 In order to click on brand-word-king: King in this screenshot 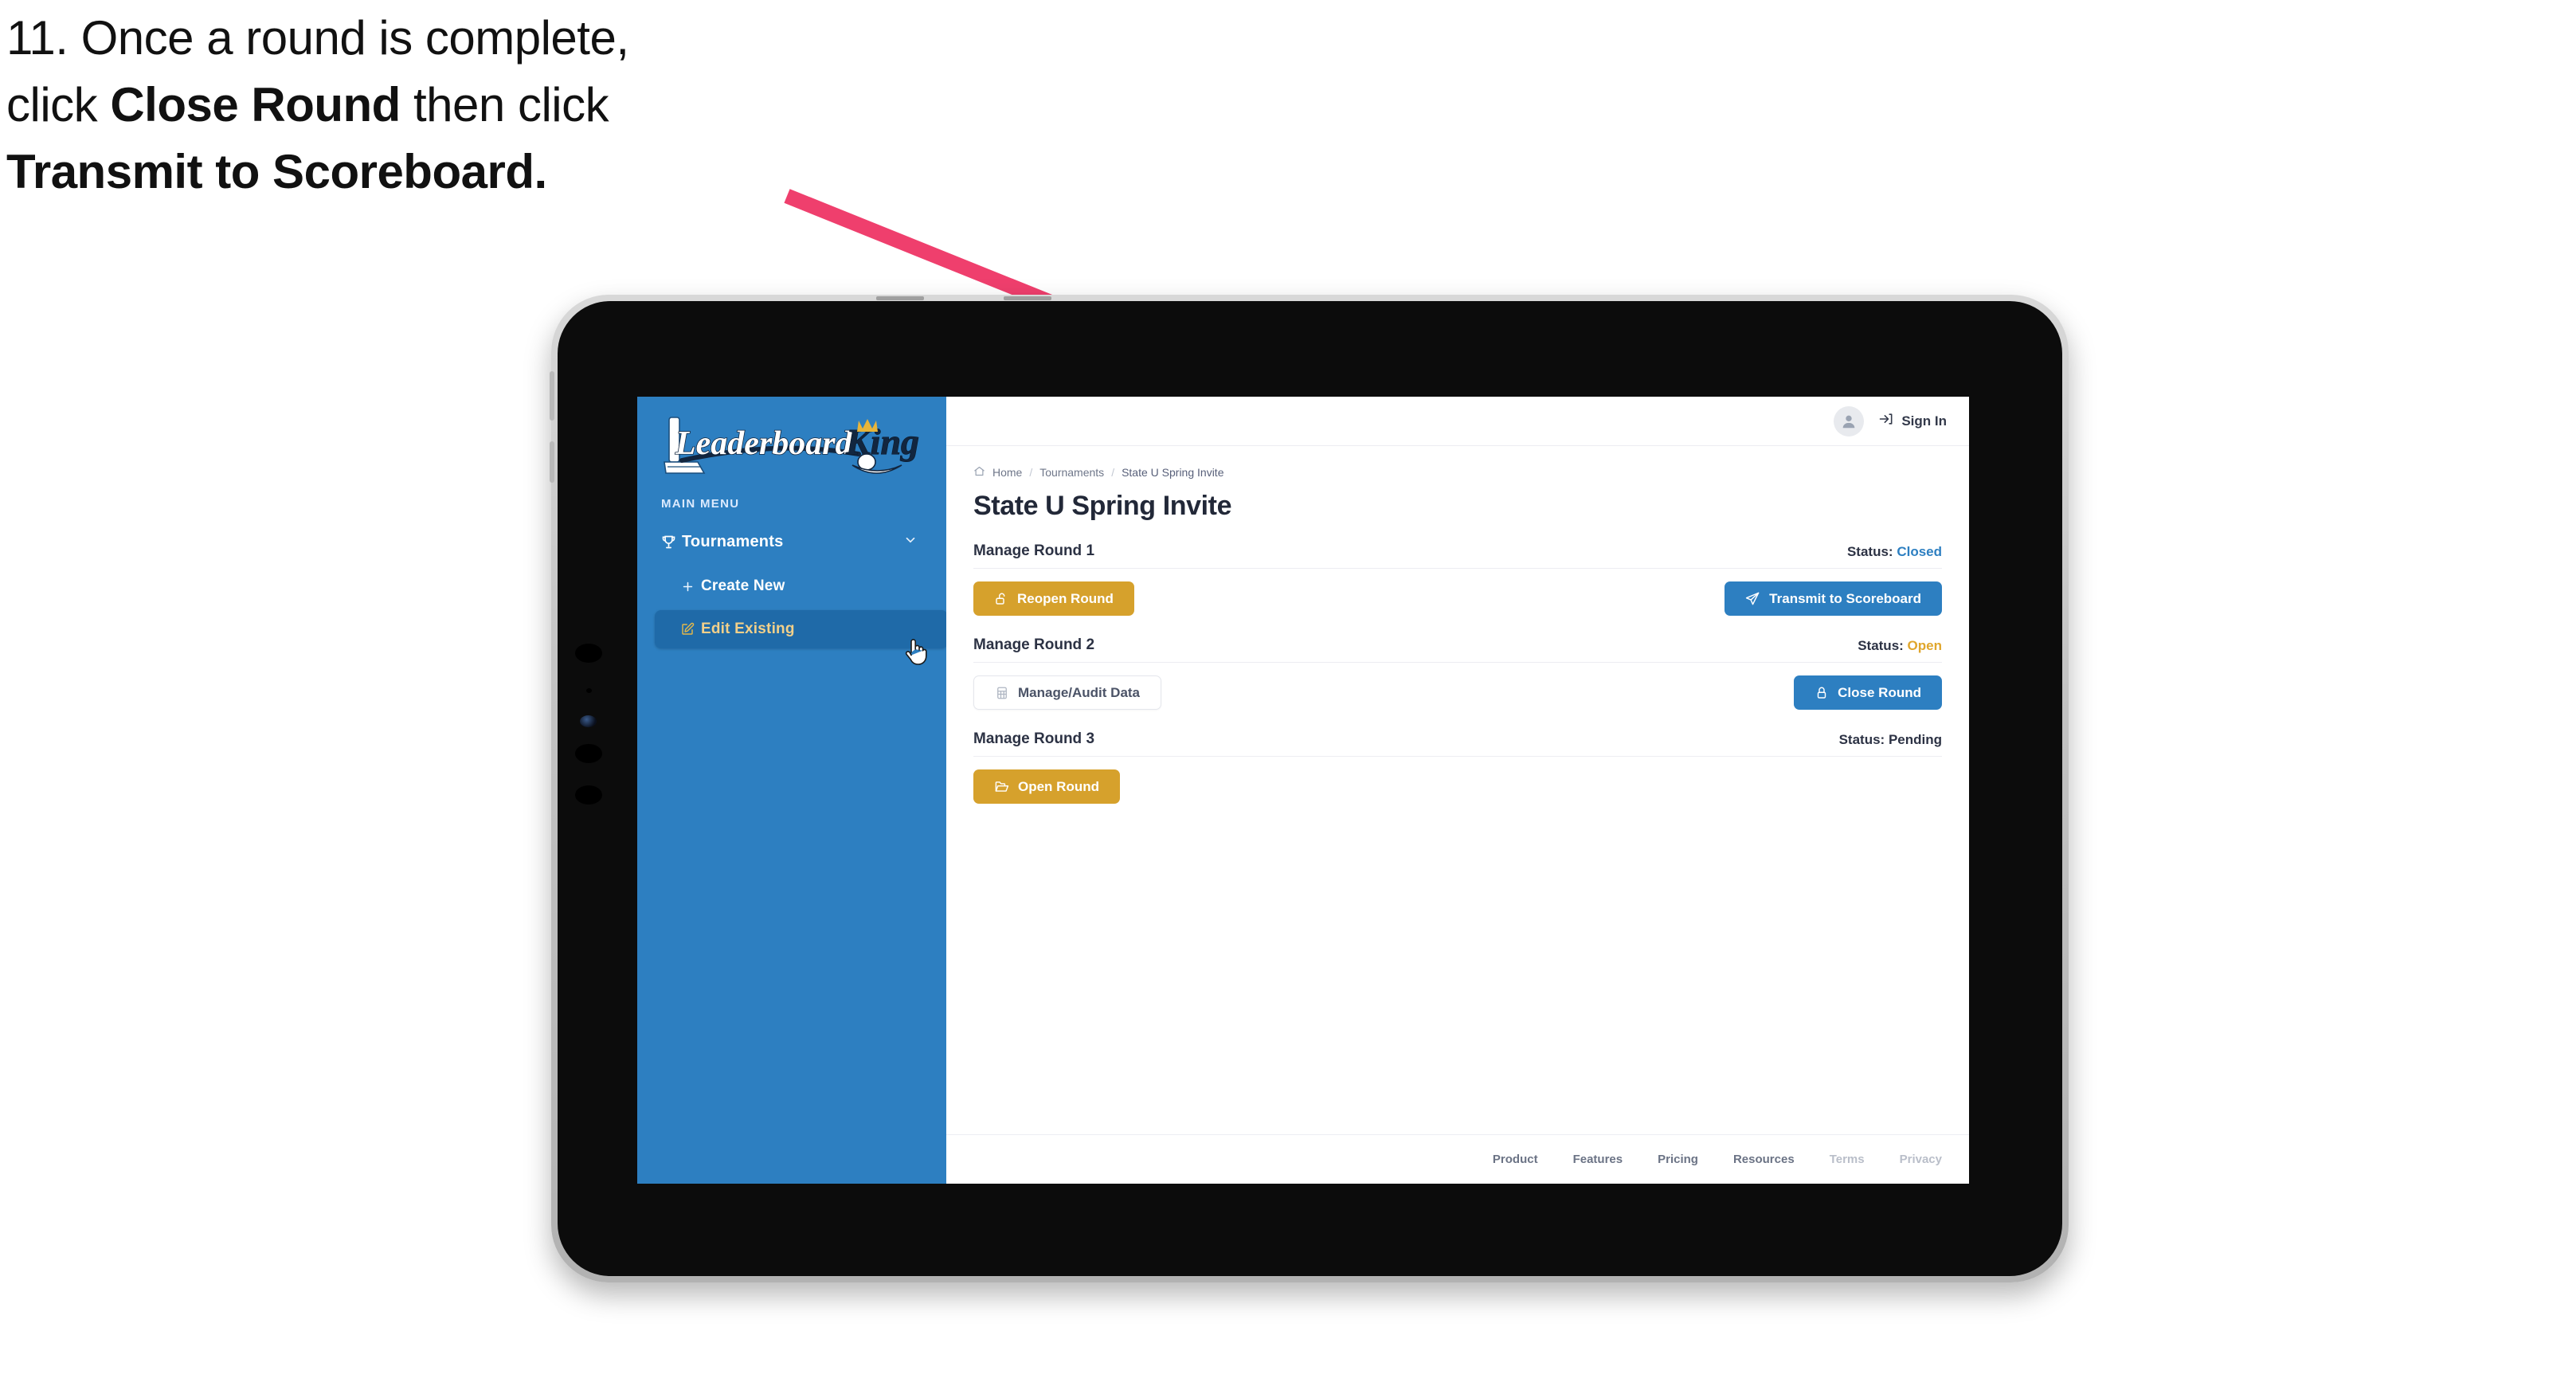, I will do `click(882, 441)`.